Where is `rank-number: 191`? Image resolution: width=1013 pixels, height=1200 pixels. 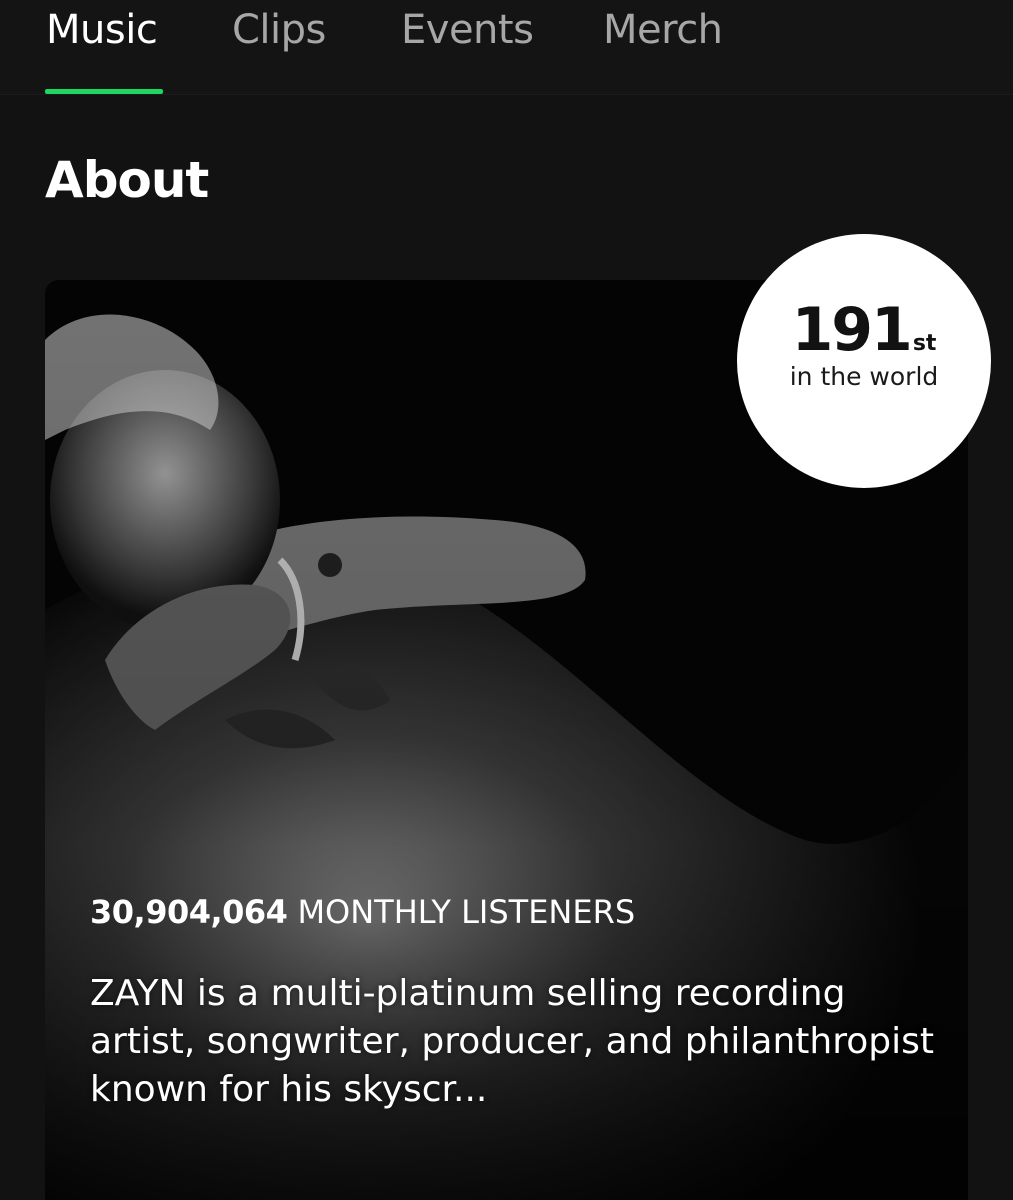
rank-number: 191 is located at coordinates (852, 330).